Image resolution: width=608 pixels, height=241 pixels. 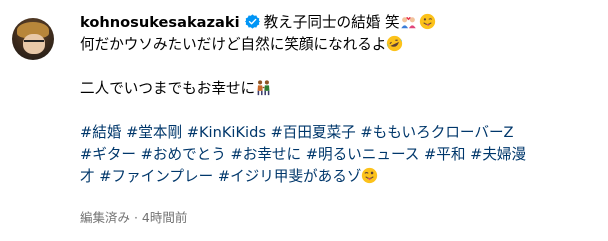 I want to click on hashtag-line-3: 才 #ファインプレー #イジリ甲斐があるゾ, so click(x=340, y=177).